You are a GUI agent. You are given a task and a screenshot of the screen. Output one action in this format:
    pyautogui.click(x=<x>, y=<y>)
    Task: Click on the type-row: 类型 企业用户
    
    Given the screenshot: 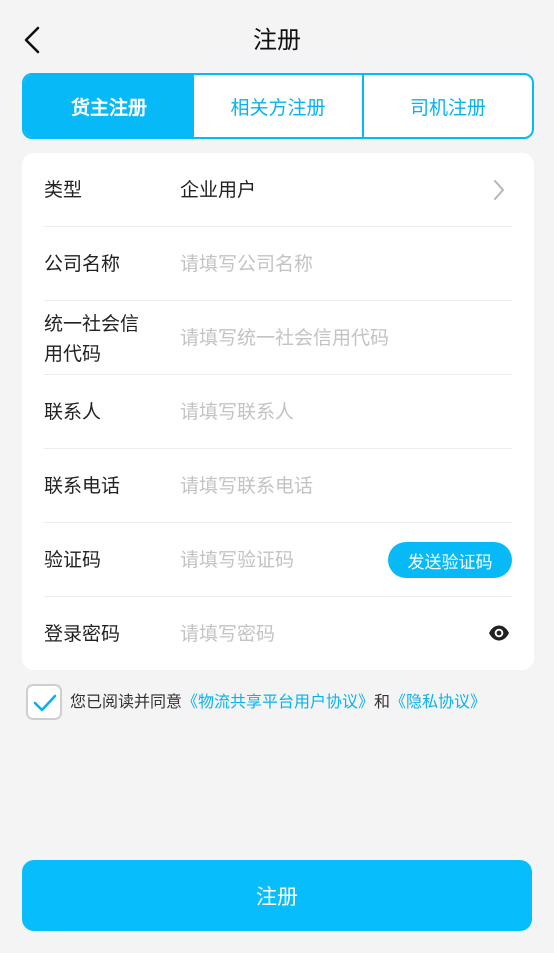 What is the action you would take?
    pyautogui.click(x=278, y=190)
    